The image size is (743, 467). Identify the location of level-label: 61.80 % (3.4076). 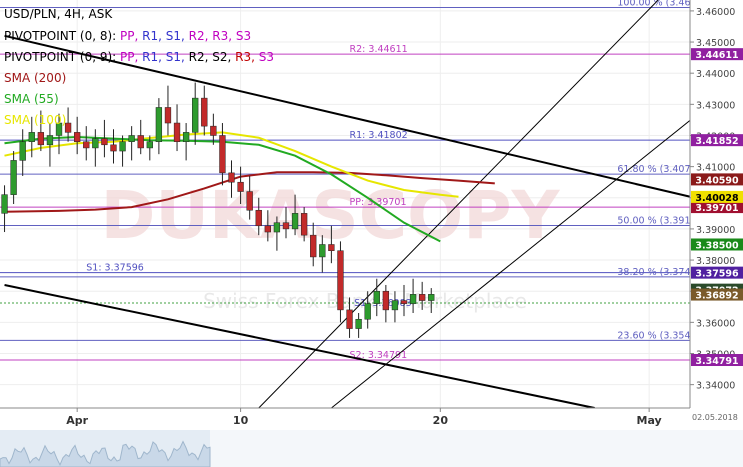
(658, 169).